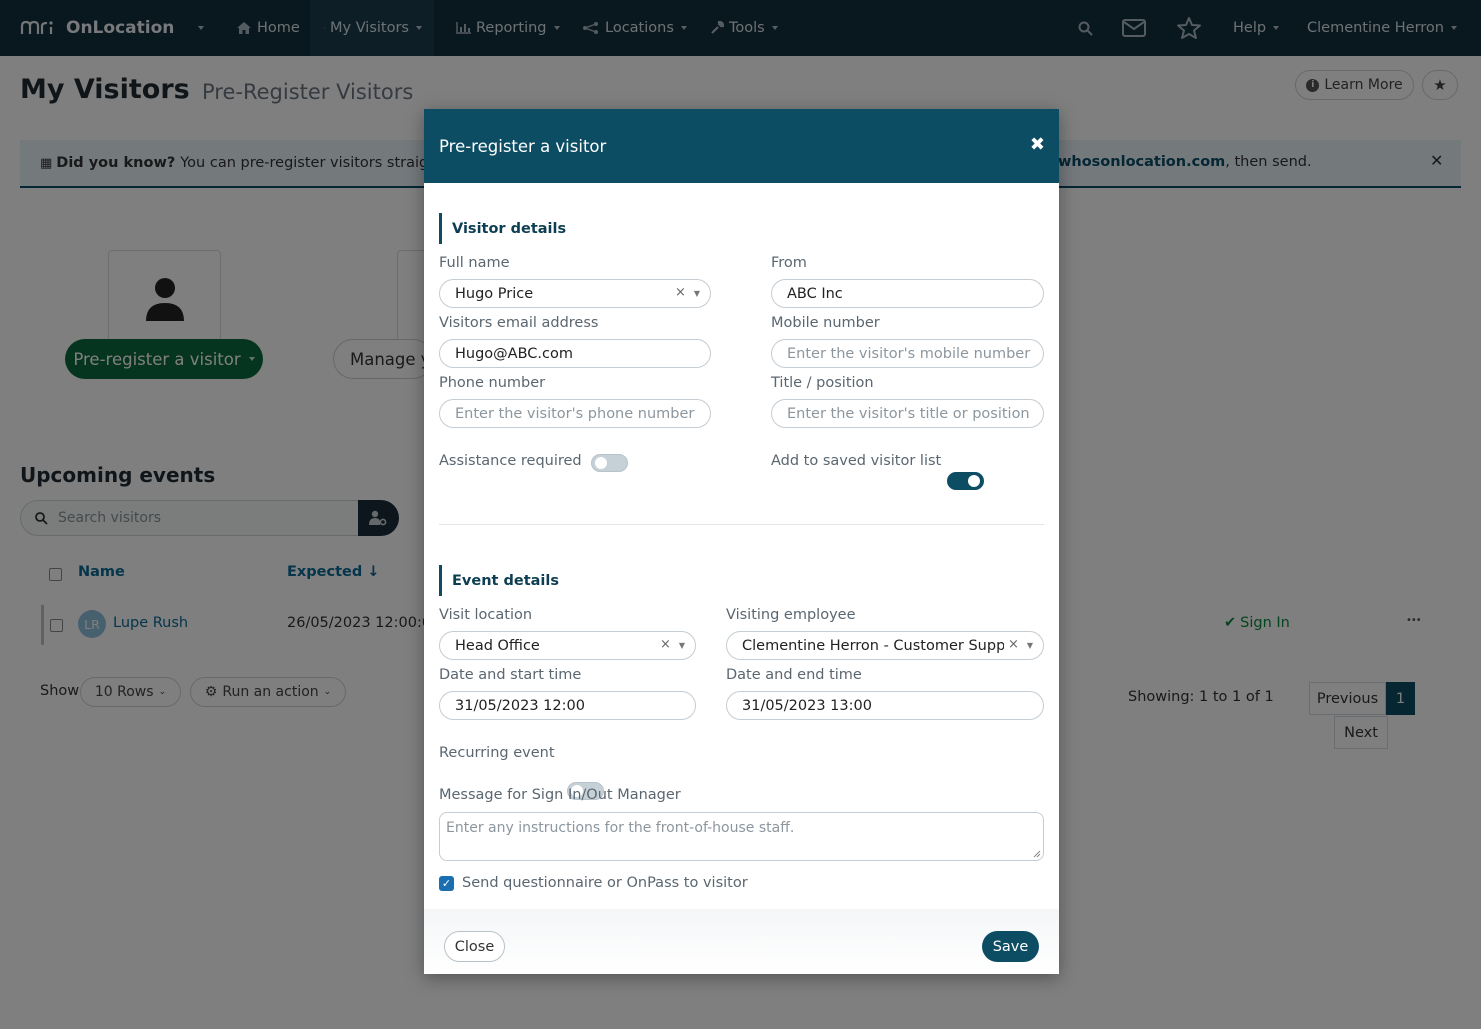 The width and height of the screenshot is (1481, 1029). Describe the element at coordinates (514, 353) in the screenshot. I see `email-value: Hugo@ABC.com` at that location.